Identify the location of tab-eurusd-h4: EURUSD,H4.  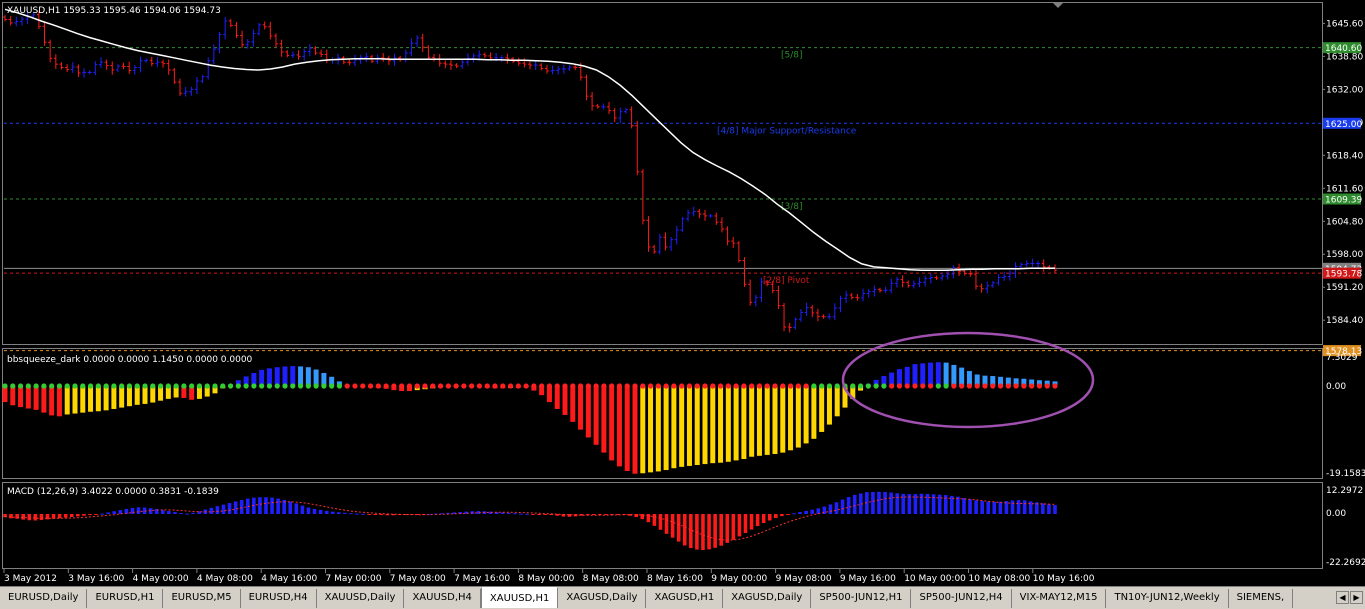
(279, 598).